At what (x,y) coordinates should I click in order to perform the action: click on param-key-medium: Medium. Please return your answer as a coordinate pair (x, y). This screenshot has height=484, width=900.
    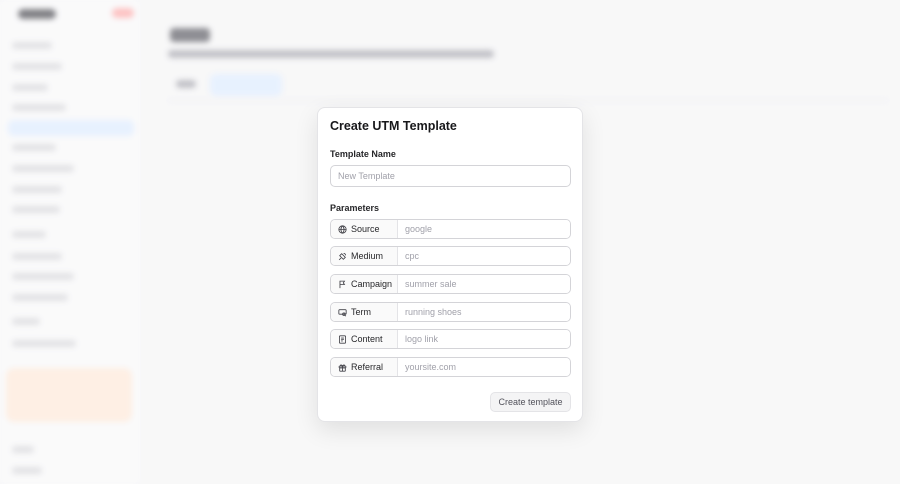
    Looking at the image, I should click on (364, 256).